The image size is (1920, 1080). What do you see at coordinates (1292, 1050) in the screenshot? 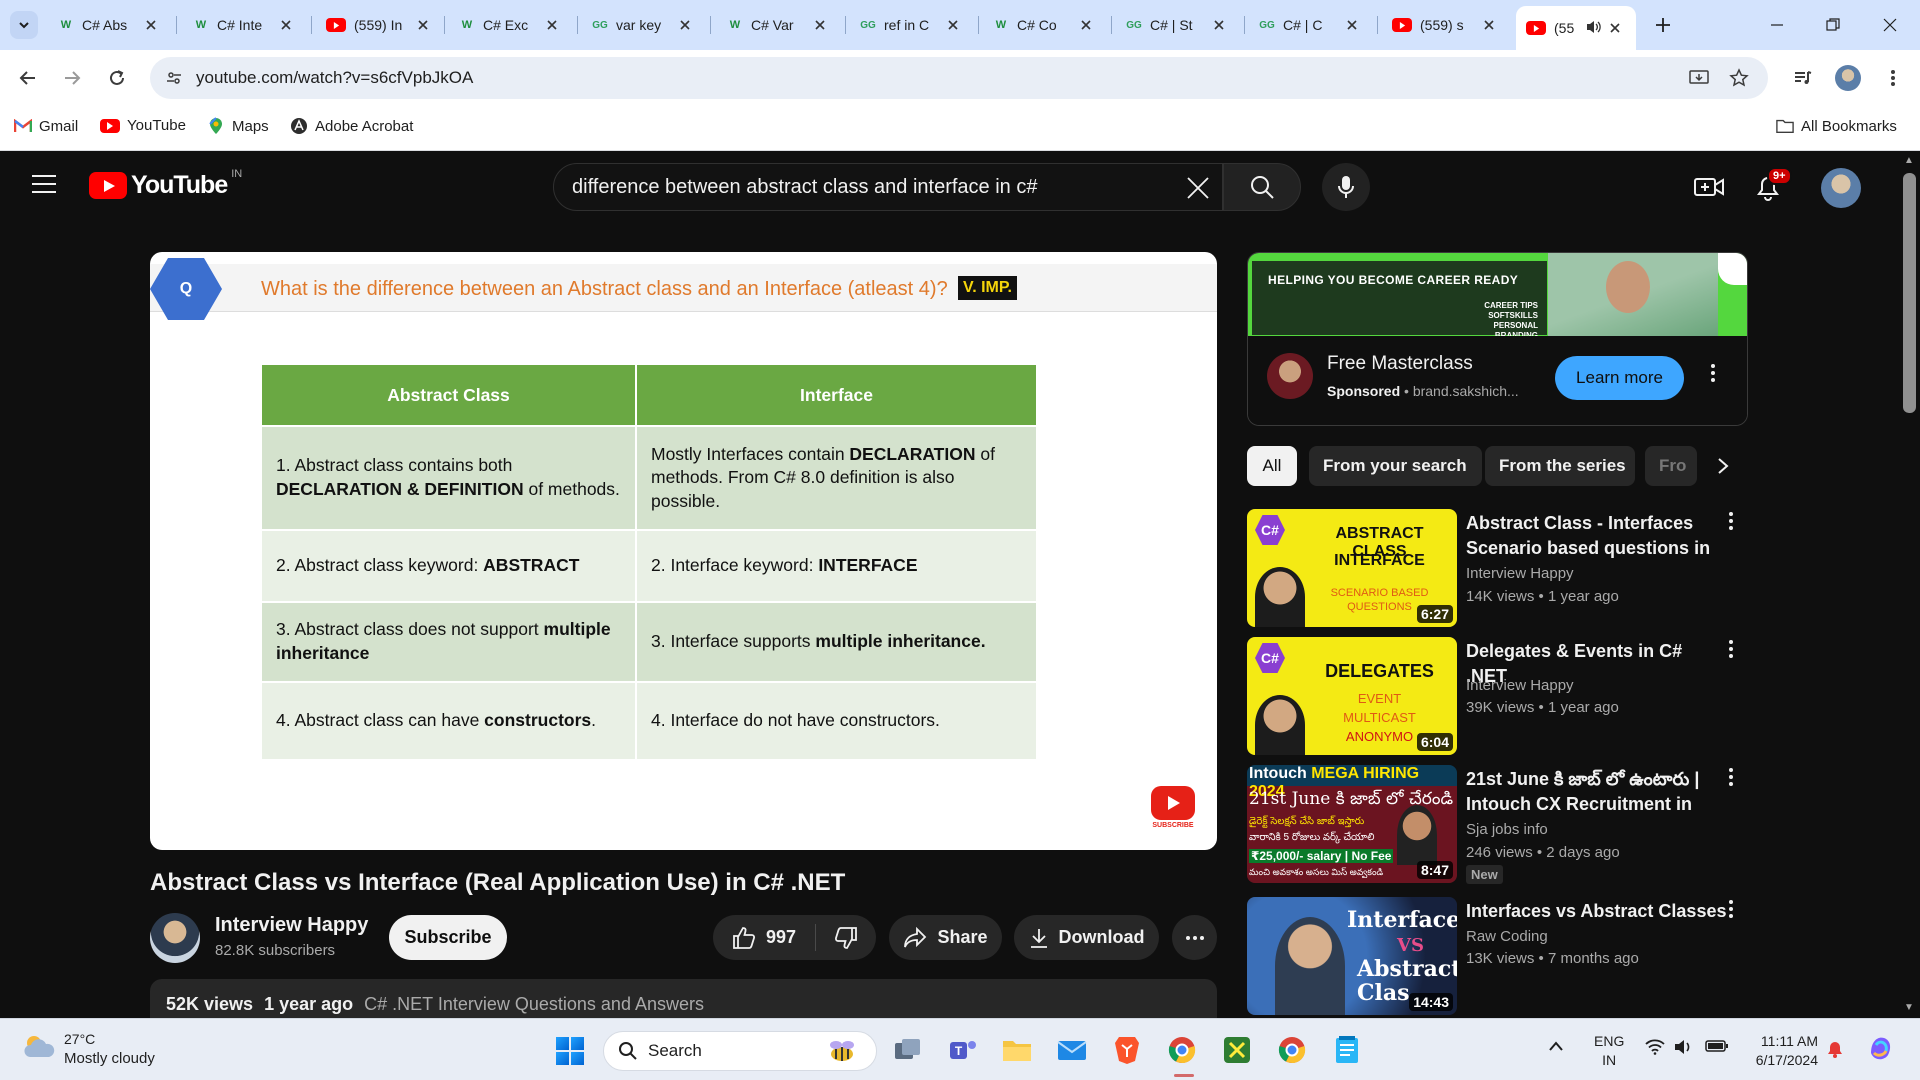
I see `chrome-profile-icon` at bounding box center [1292, 1050].